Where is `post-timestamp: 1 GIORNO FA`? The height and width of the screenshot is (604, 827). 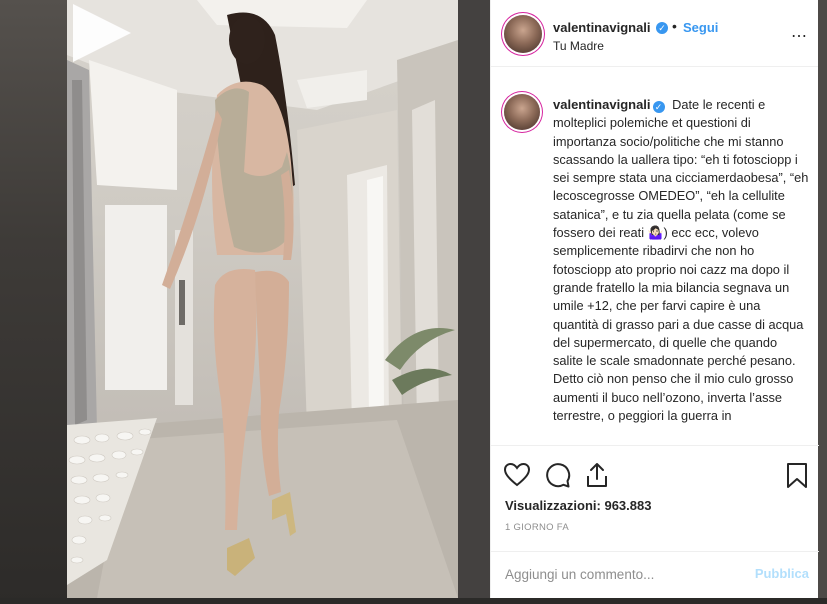
post-timestamp: 1 GIORNO FA is located at coordinates (537, 527).